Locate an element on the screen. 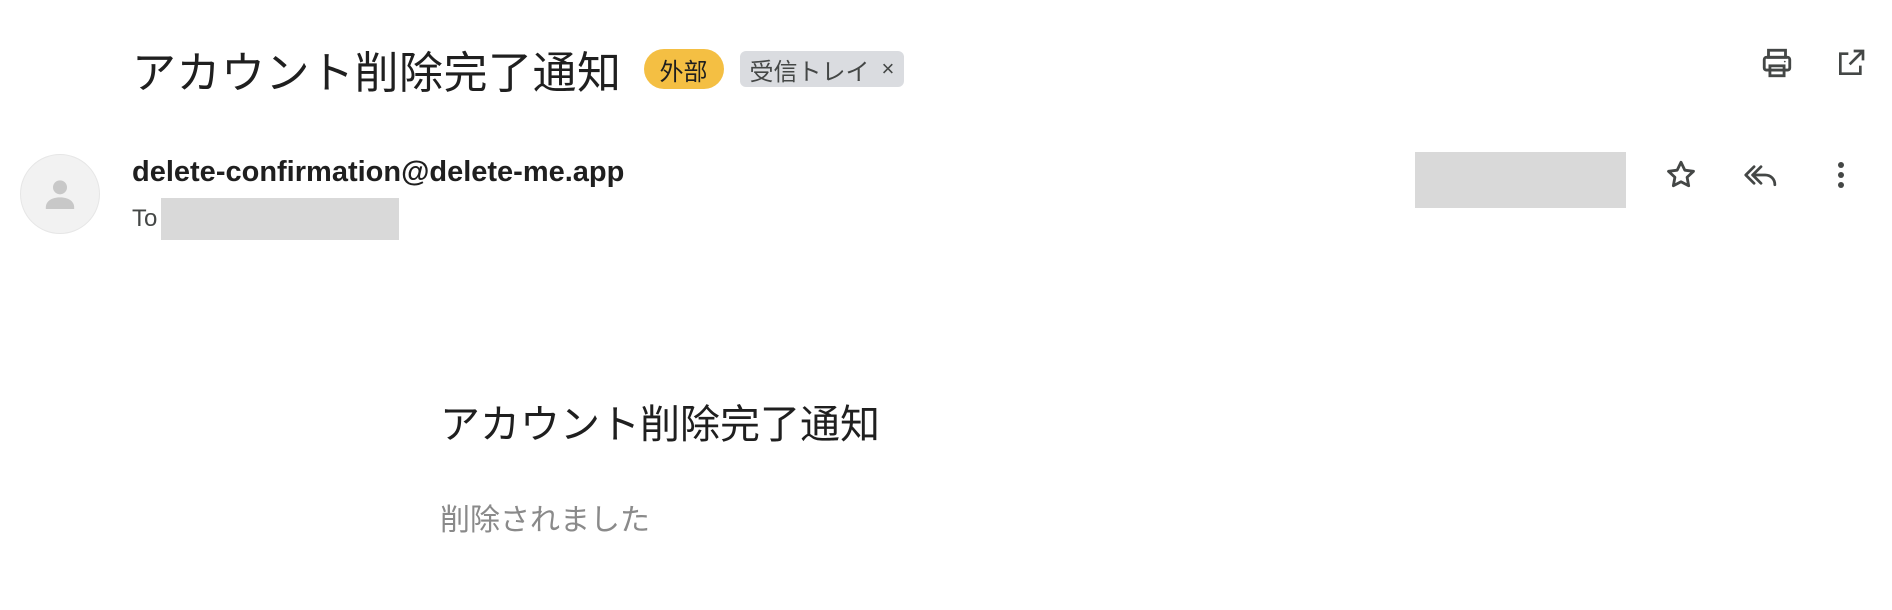 This screenshot has height=610, width=1892. person-icon is located at coordinates (60, 194).